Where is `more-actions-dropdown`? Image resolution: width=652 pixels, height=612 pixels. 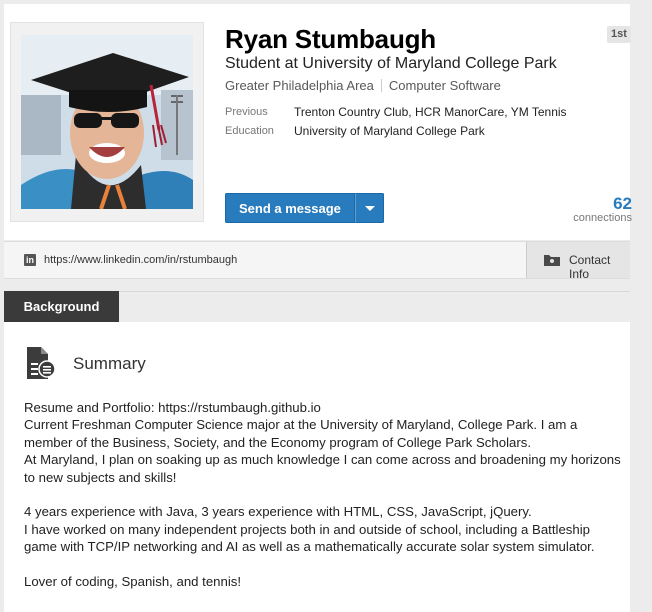
more-actions-dropdown is located at coordinates (369, 208).